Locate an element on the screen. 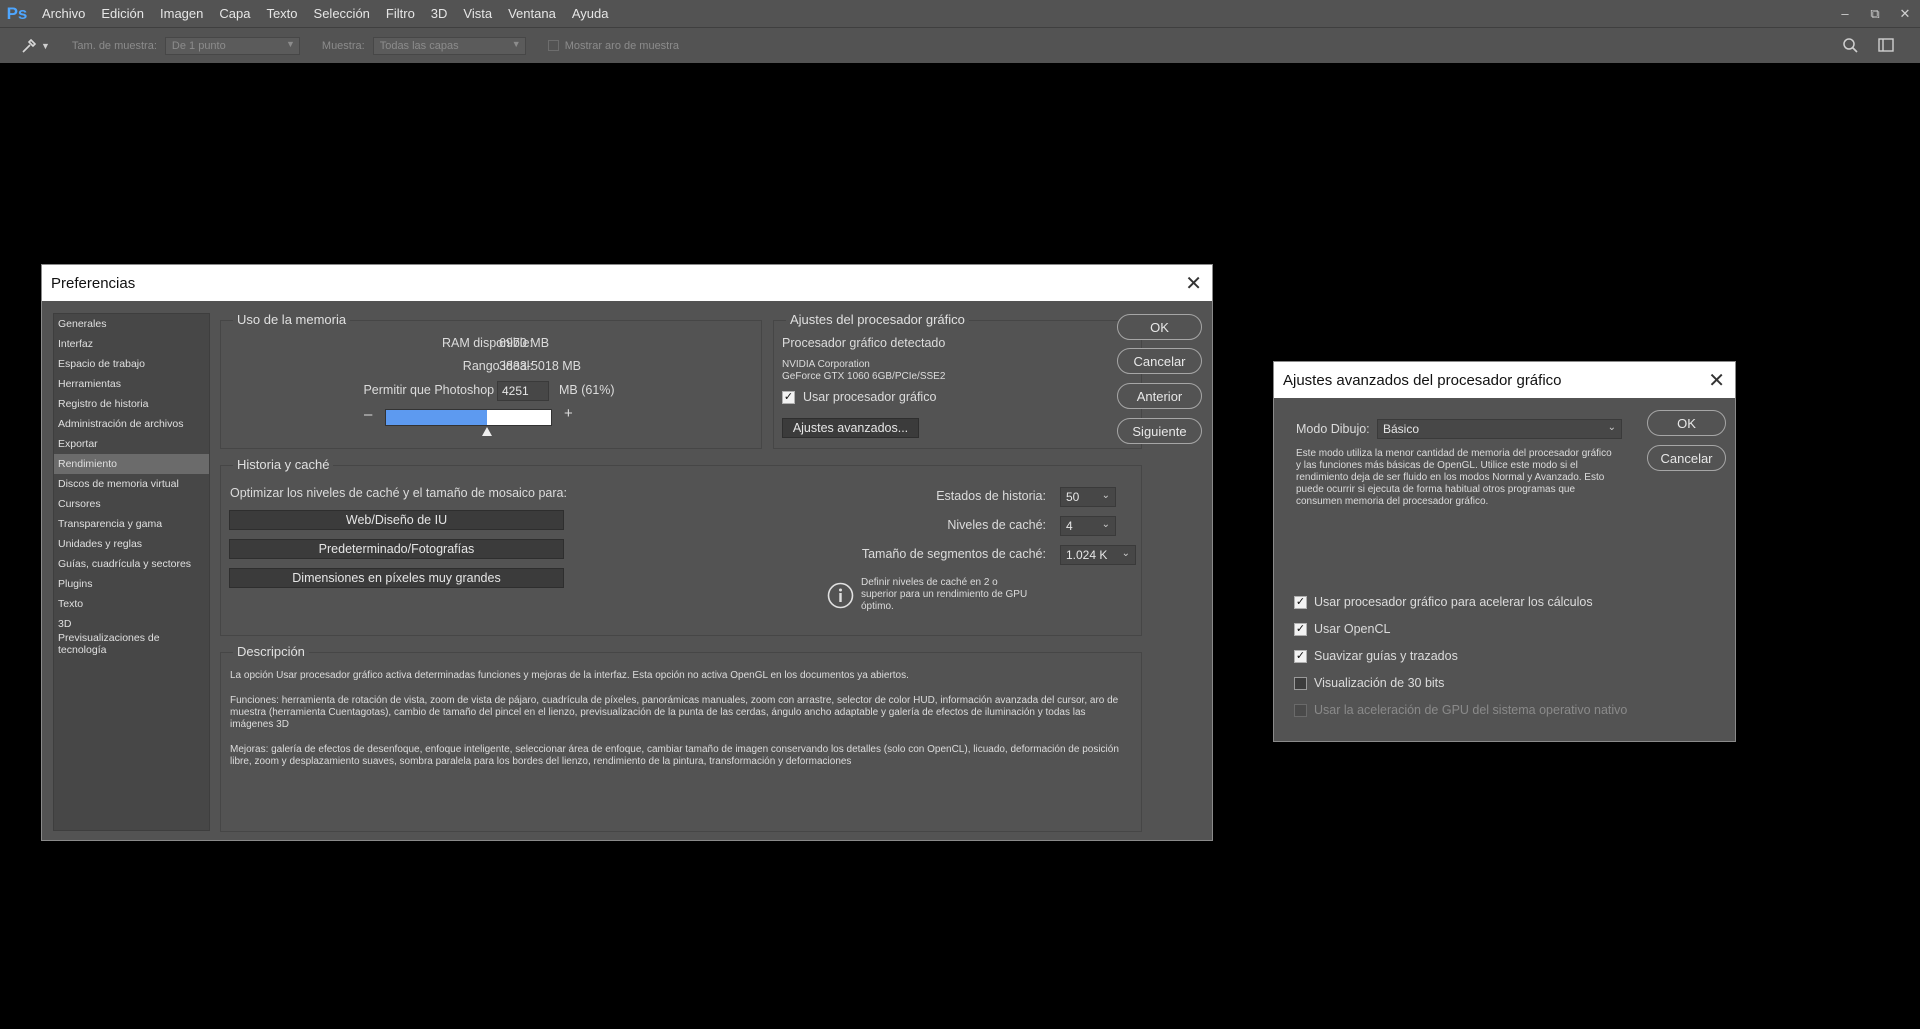  memory-slider-thumb is located at coordinates (486, 431).